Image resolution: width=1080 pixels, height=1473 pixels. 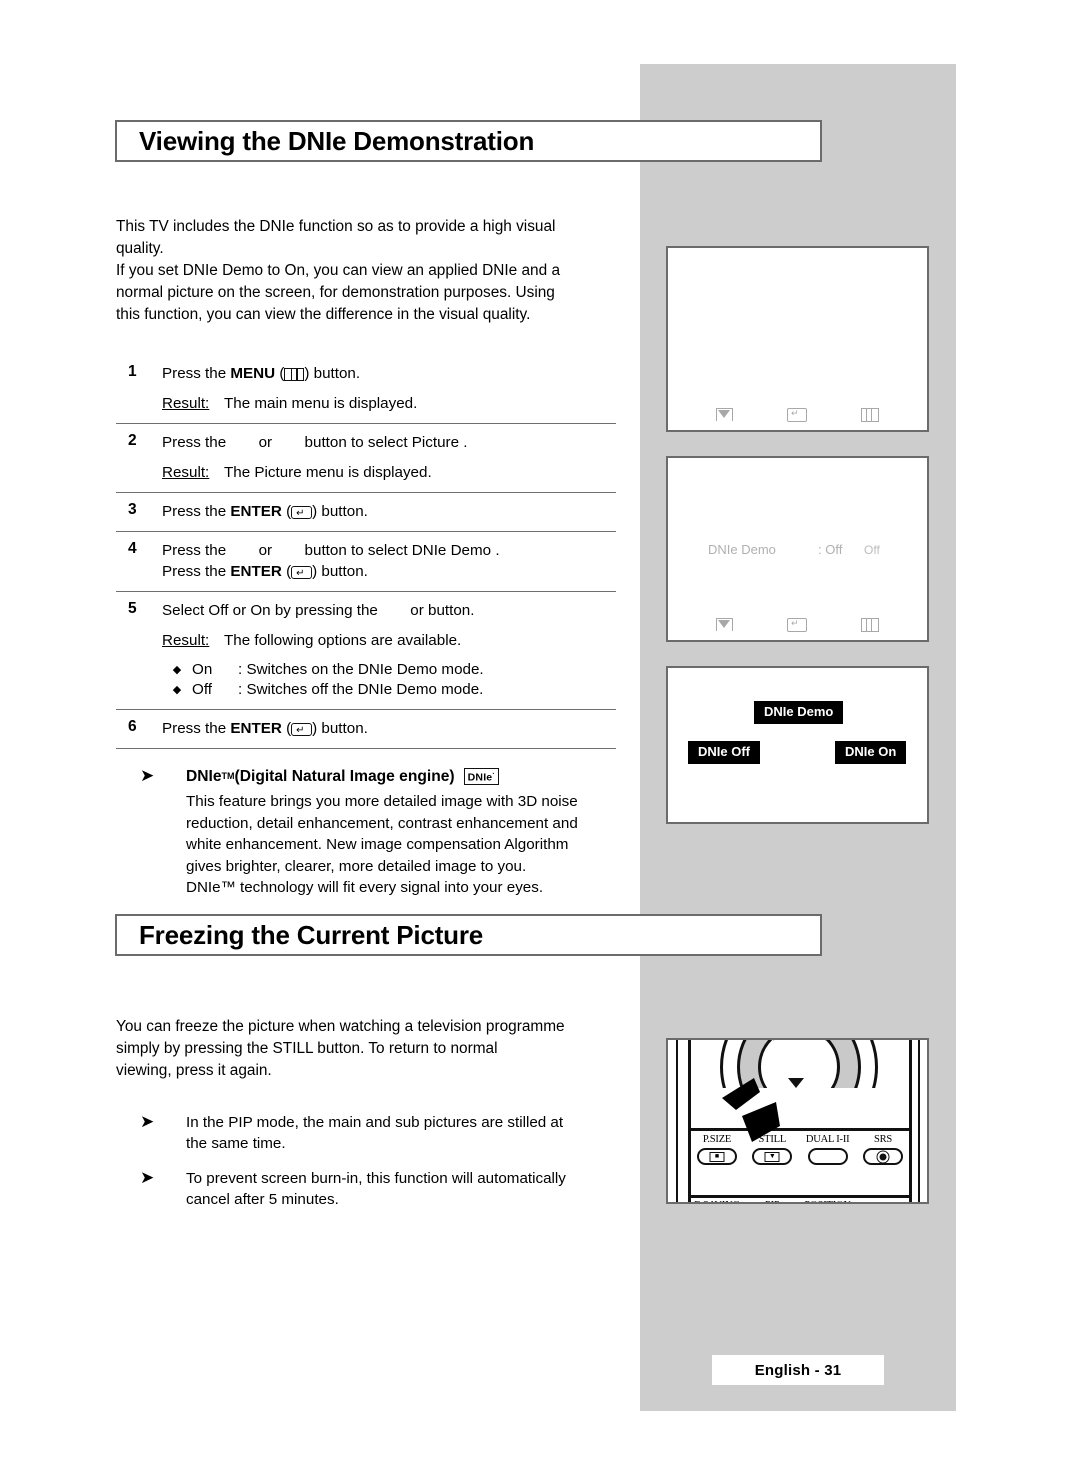 What do you see at coordinates (797, 339) in the screenshot?
I see `osd-screen-main-menu: ↵` at bounding box center [797, 339].